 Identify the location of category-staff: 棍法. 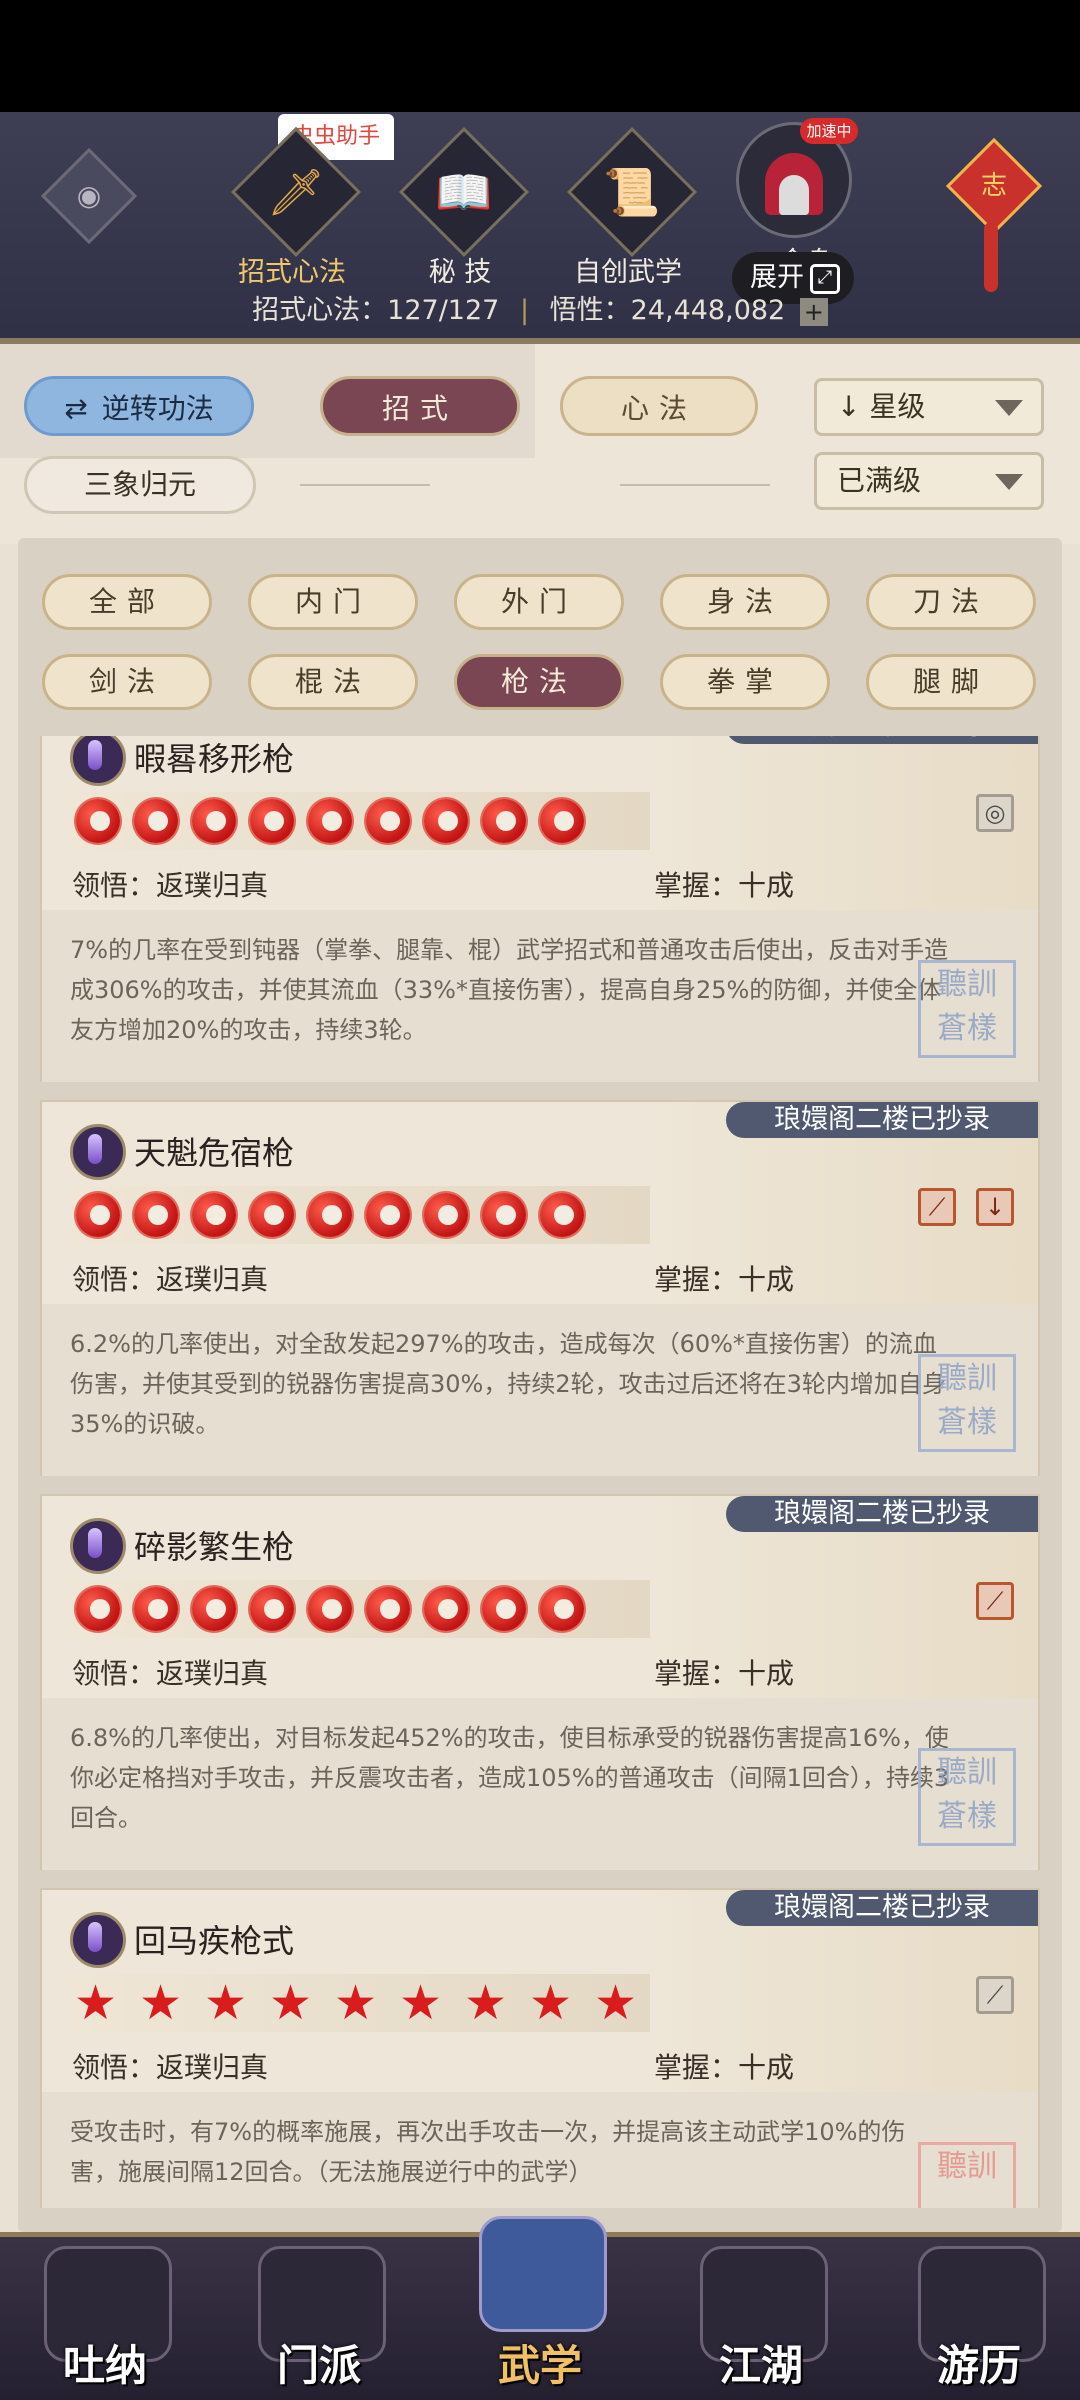
(333, 682).